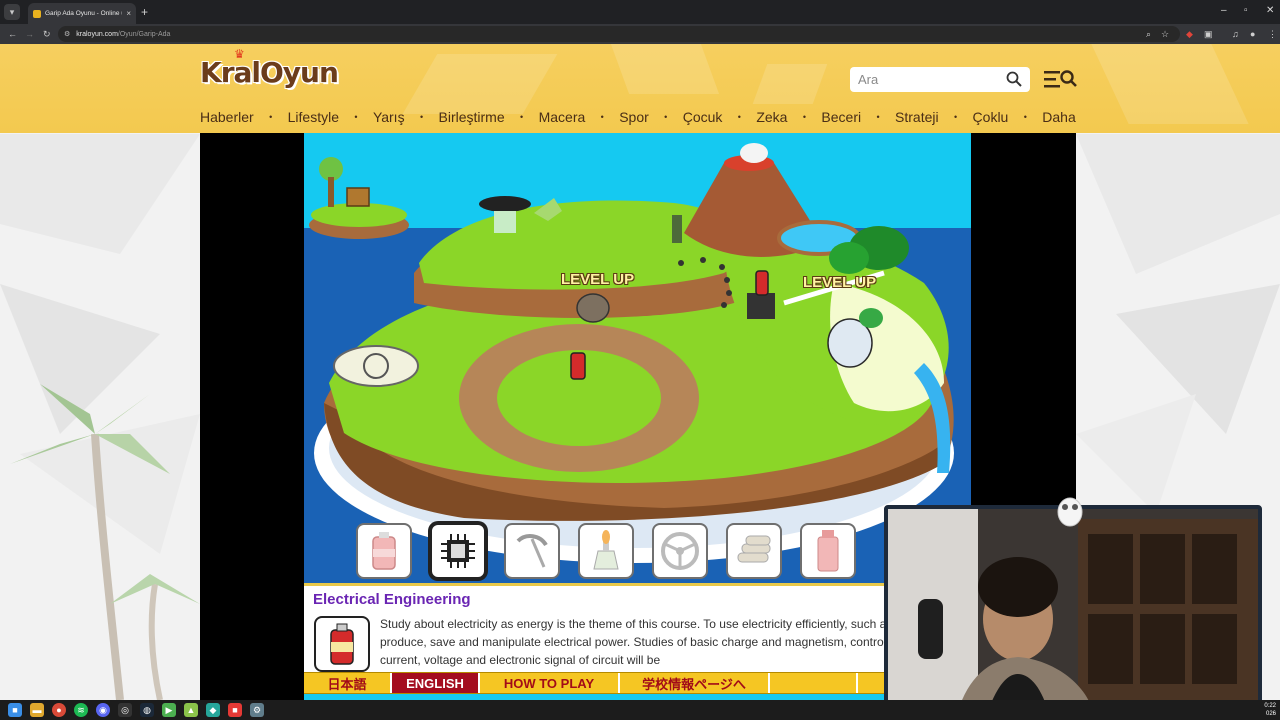  I want to click on profile-icon: ●, so click(1252, 34).